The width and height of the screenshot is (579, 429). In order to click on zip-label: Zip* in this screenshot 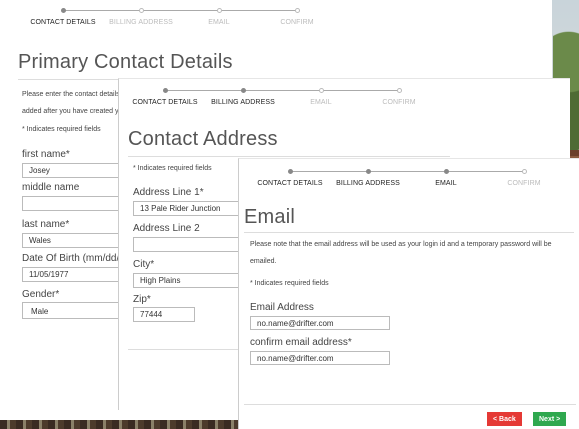, I will do `click(142, 299)`.